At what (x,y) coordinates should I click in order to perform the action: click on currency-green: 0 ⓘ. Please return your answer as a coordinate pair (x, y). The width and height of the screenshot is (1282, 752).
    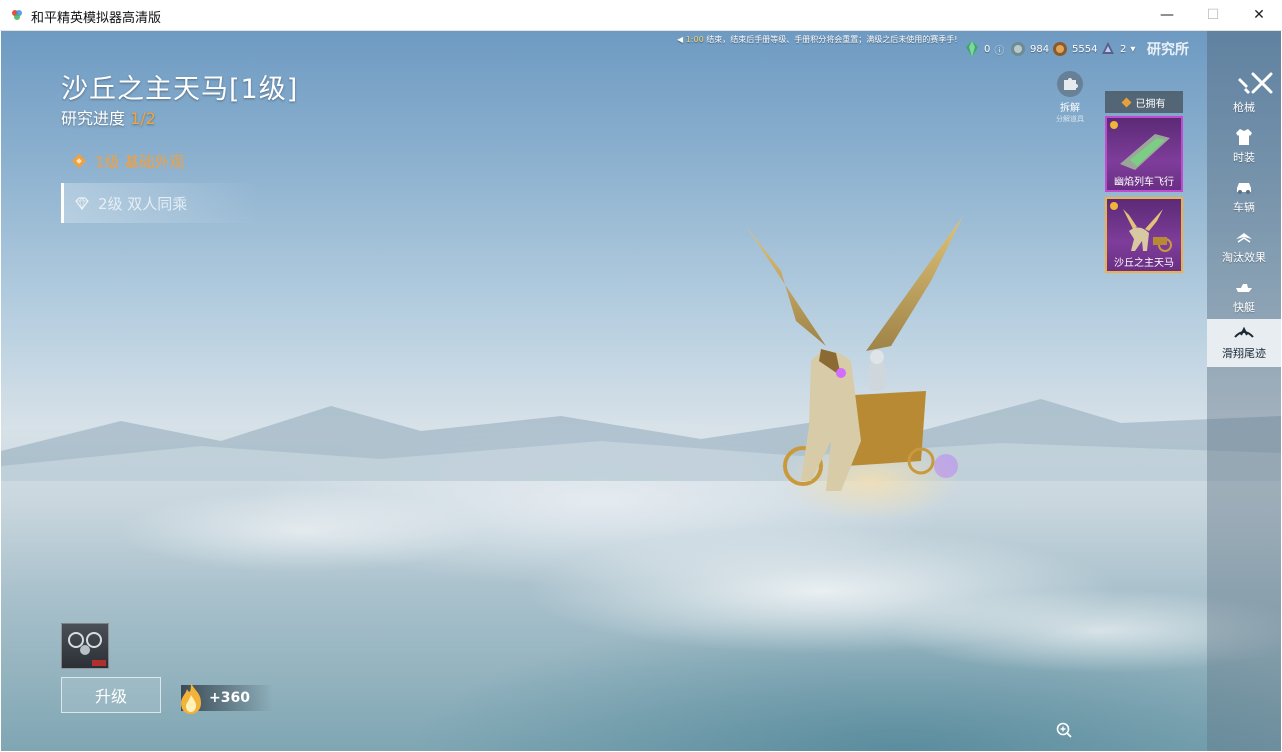
    Looking at the image, I should click on (983, 49).